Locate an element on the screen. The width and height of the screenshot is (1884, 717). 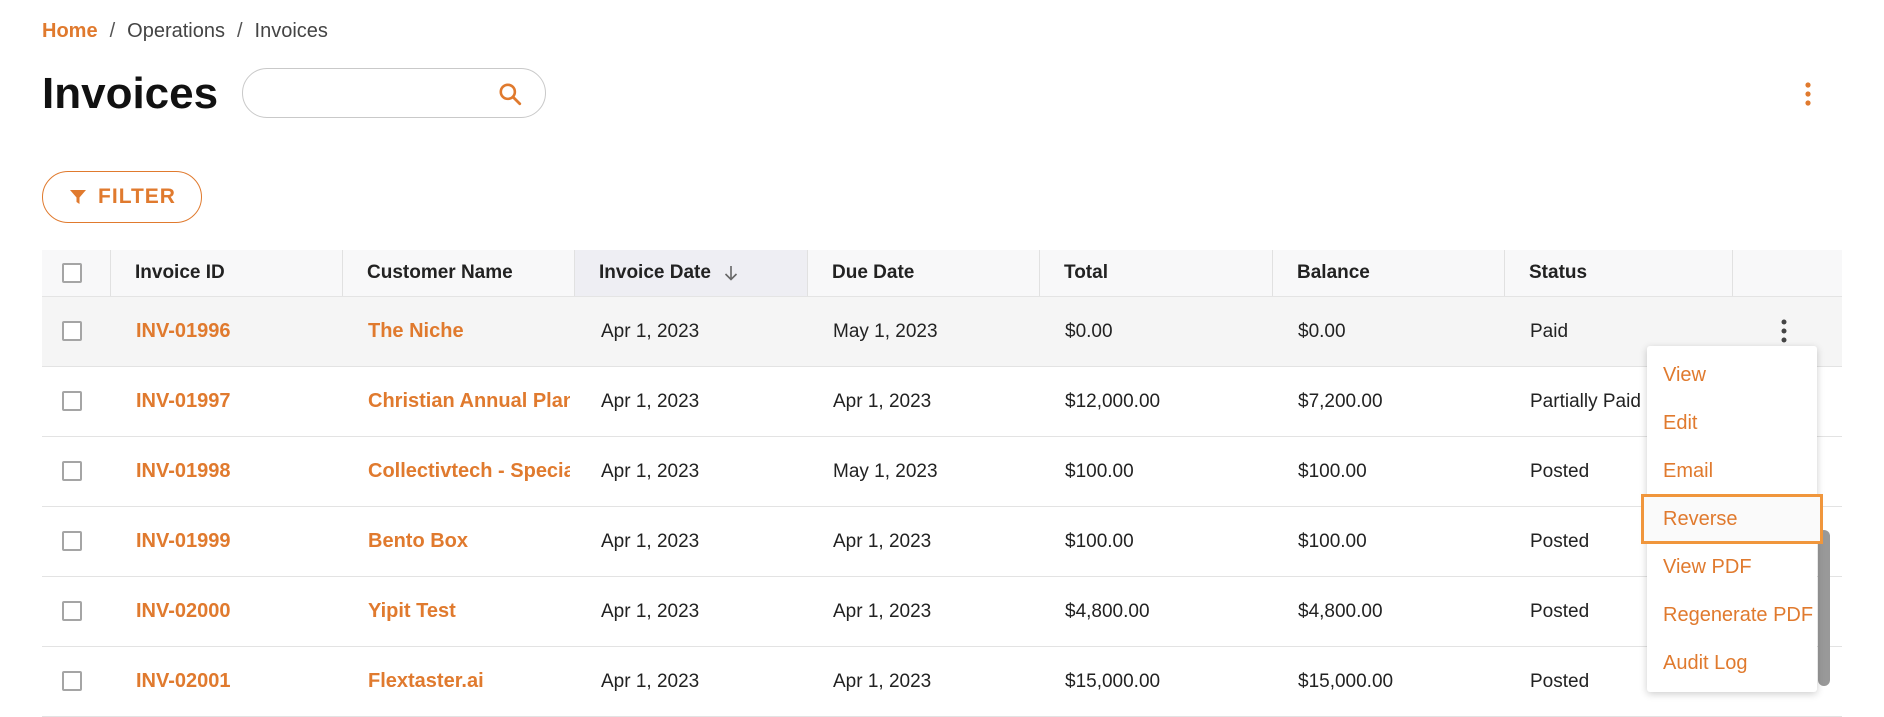
search-box is located at coordinates (394, 93).